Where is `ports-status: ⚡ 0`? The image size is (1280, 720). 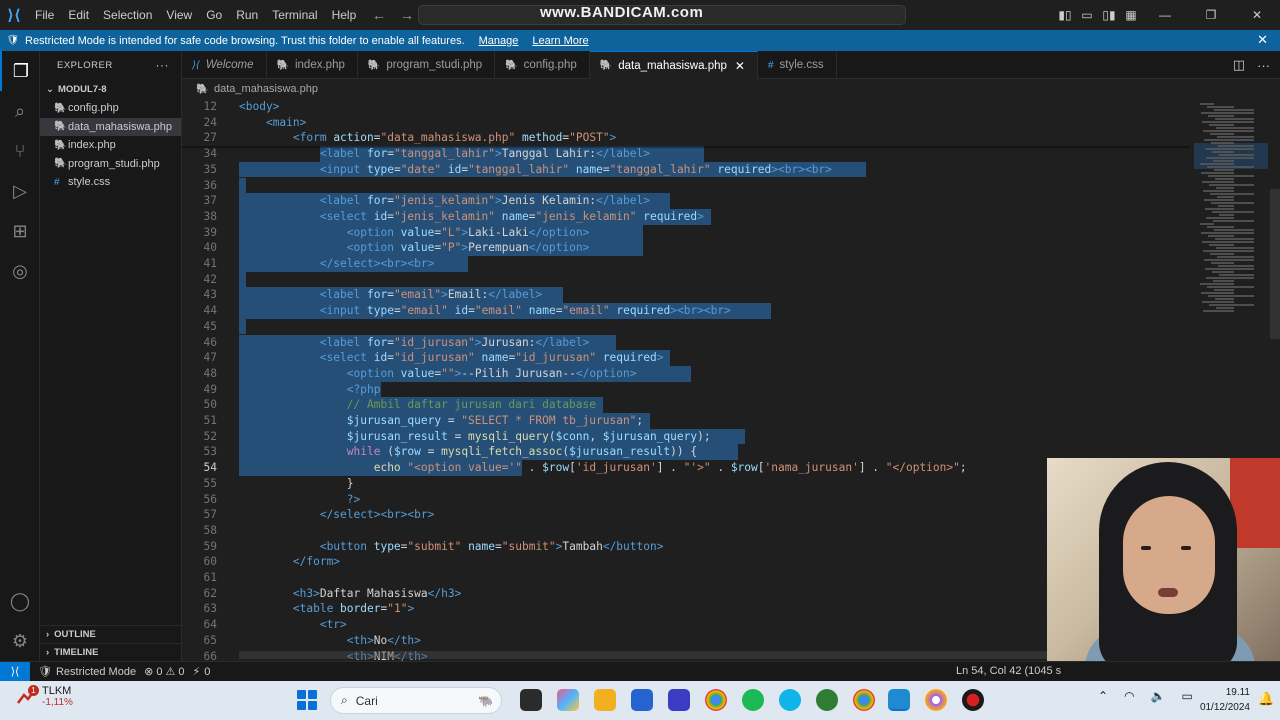
ports-status: ⚡ 0 is located at coordinates (202, 672).